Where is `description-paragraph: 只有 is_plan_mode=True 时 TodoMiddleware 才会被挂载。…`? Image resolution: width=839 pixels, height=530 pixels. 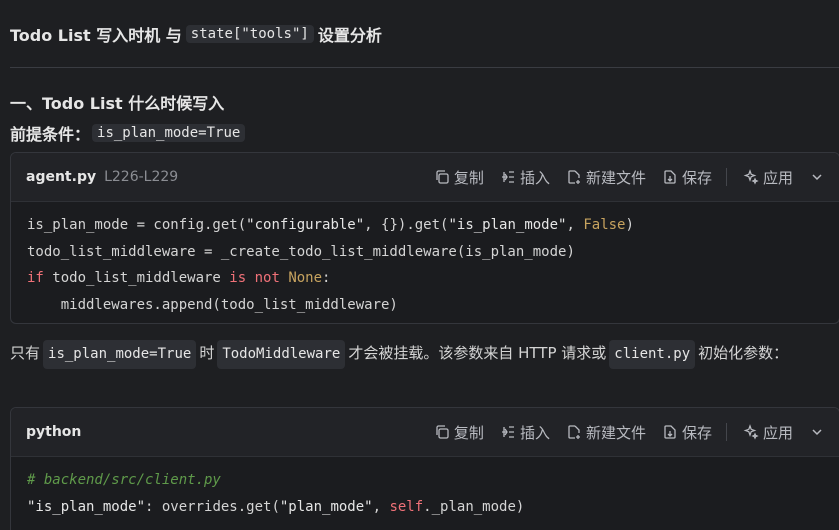 description-paragraph: 只有 is_plan_mode=True 时 TodoMiddleware 才会被挂载。… is located at coordinates (420, 354).